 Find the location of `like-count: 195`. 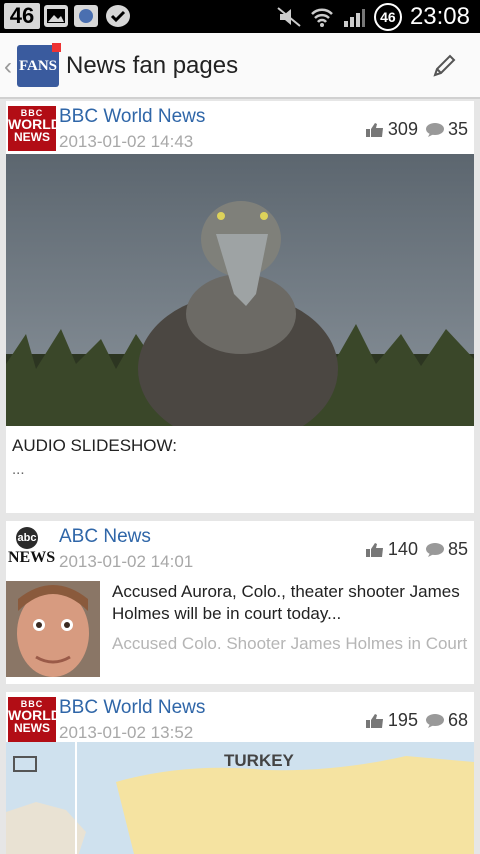

like-count: 195 is located at coordinates (402, 720).